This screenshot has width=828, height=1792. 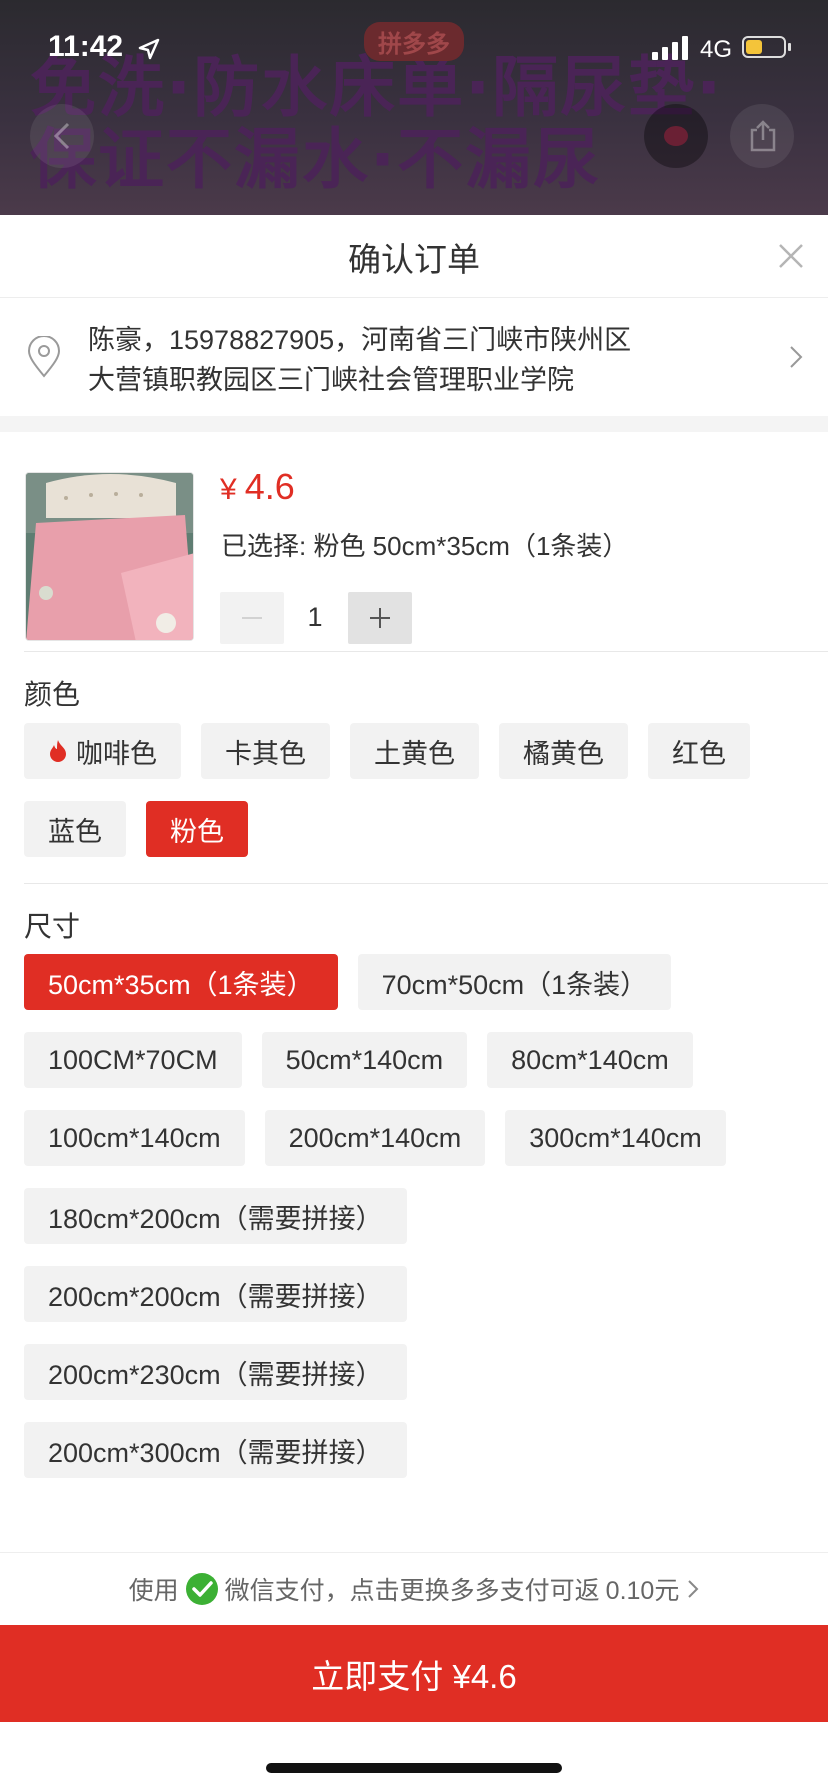 I want to click on size-option: 100CM*70CM, so click(x=133, y=1060).